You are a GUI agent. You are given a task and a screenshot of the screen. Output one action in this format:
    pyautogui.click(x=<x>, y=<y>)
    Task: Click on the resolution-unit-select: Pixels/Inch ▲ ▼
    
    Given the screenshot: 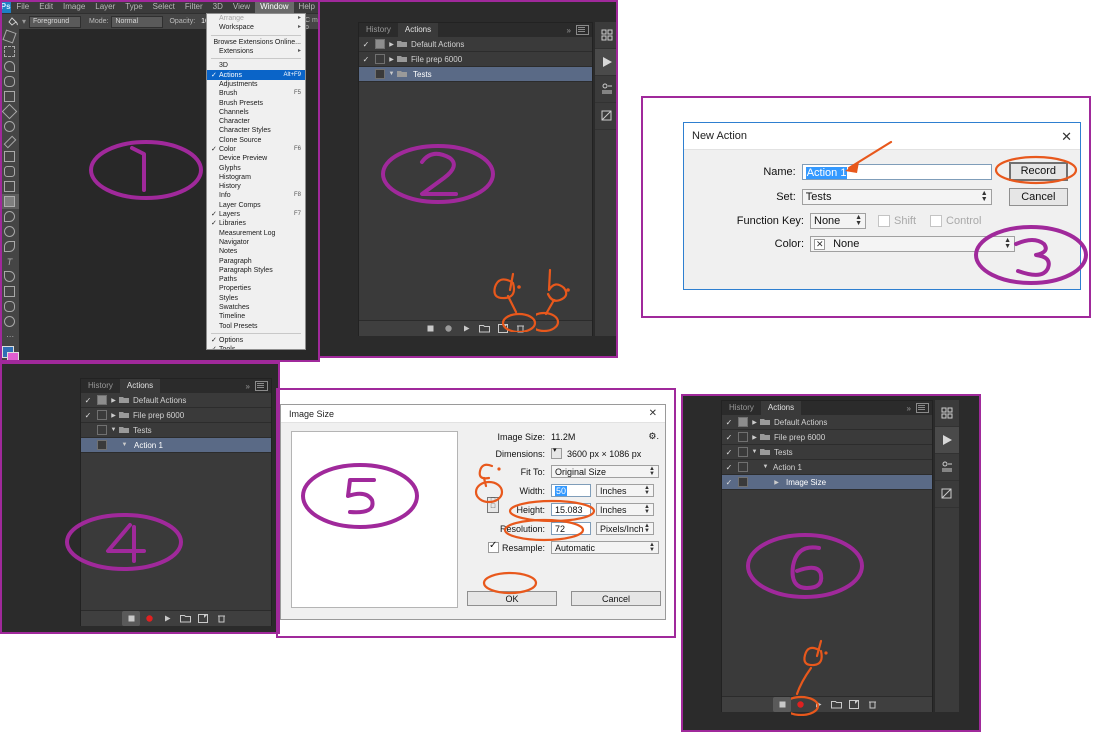 What is the action you would take?
    pyautogui.click(x=625, y=528)
    